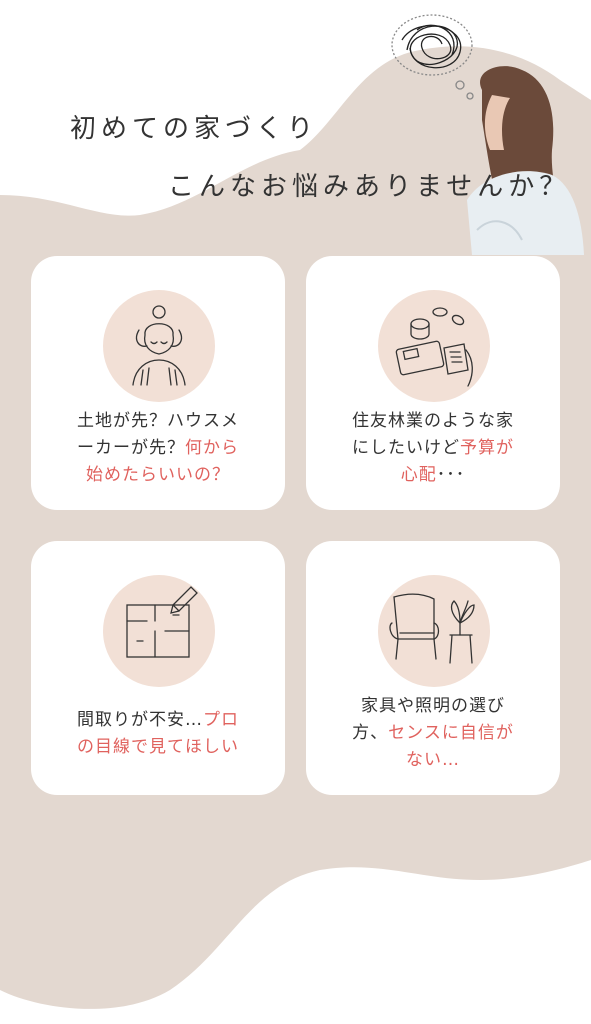 Image resolution: width=591 pixels, height=1024 pixels. I want to click on highlight-text: 何から, so click(212, 448).